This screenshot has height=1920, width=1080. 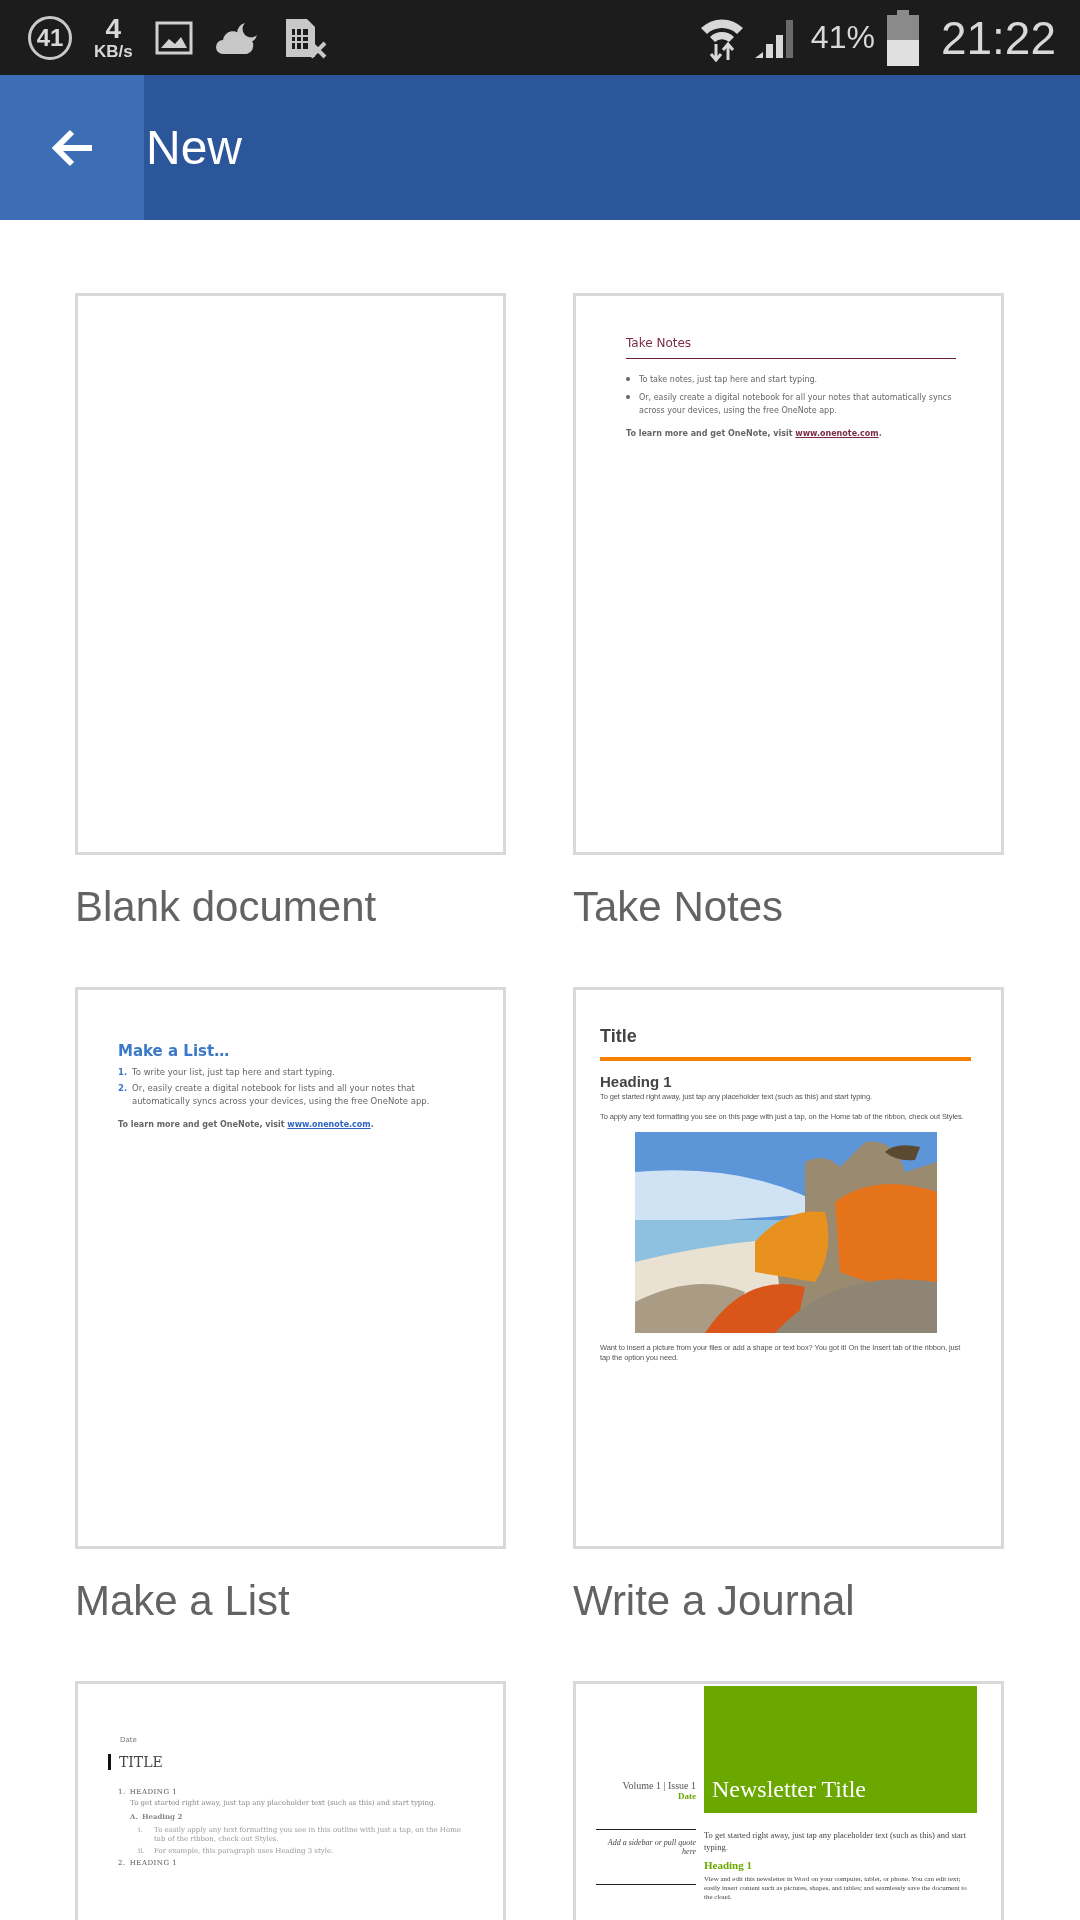 What do you see at coordinates (659, 1785) in the screenshot?
I see `doc-volume: Volume 1 | Issue 1` at bounding box center [659, 1785].